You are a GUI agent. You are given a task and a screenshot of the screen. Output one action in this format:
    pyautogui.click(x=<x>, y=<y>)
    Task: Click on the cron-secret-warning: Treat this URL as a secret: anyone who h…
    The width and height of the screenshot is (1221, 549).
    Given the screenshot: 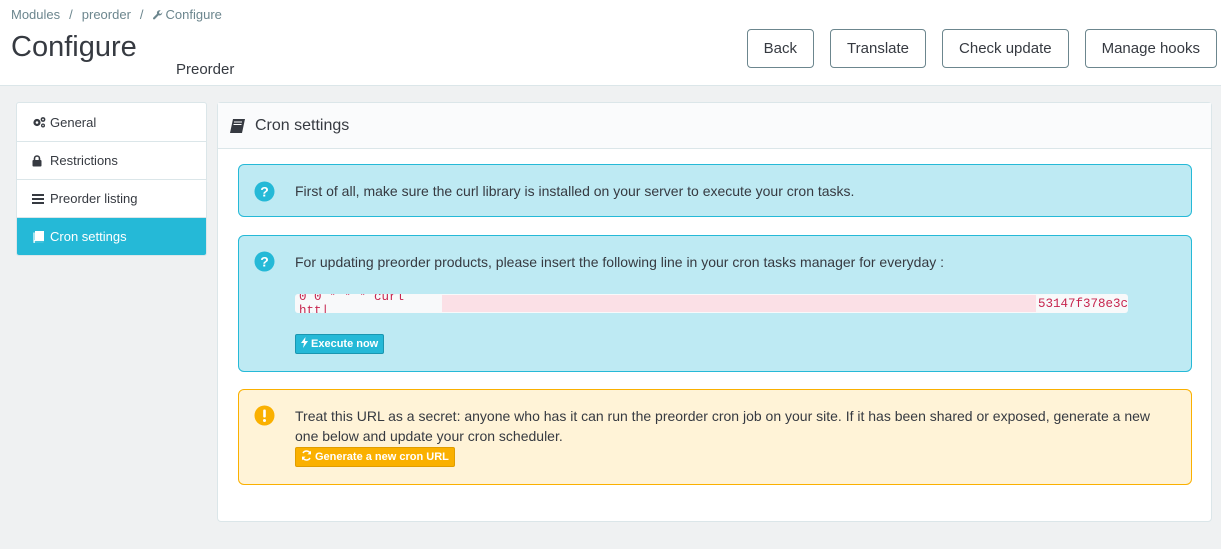 What is the action you would take?
    pyautogui.click(x=715, y=437)
    